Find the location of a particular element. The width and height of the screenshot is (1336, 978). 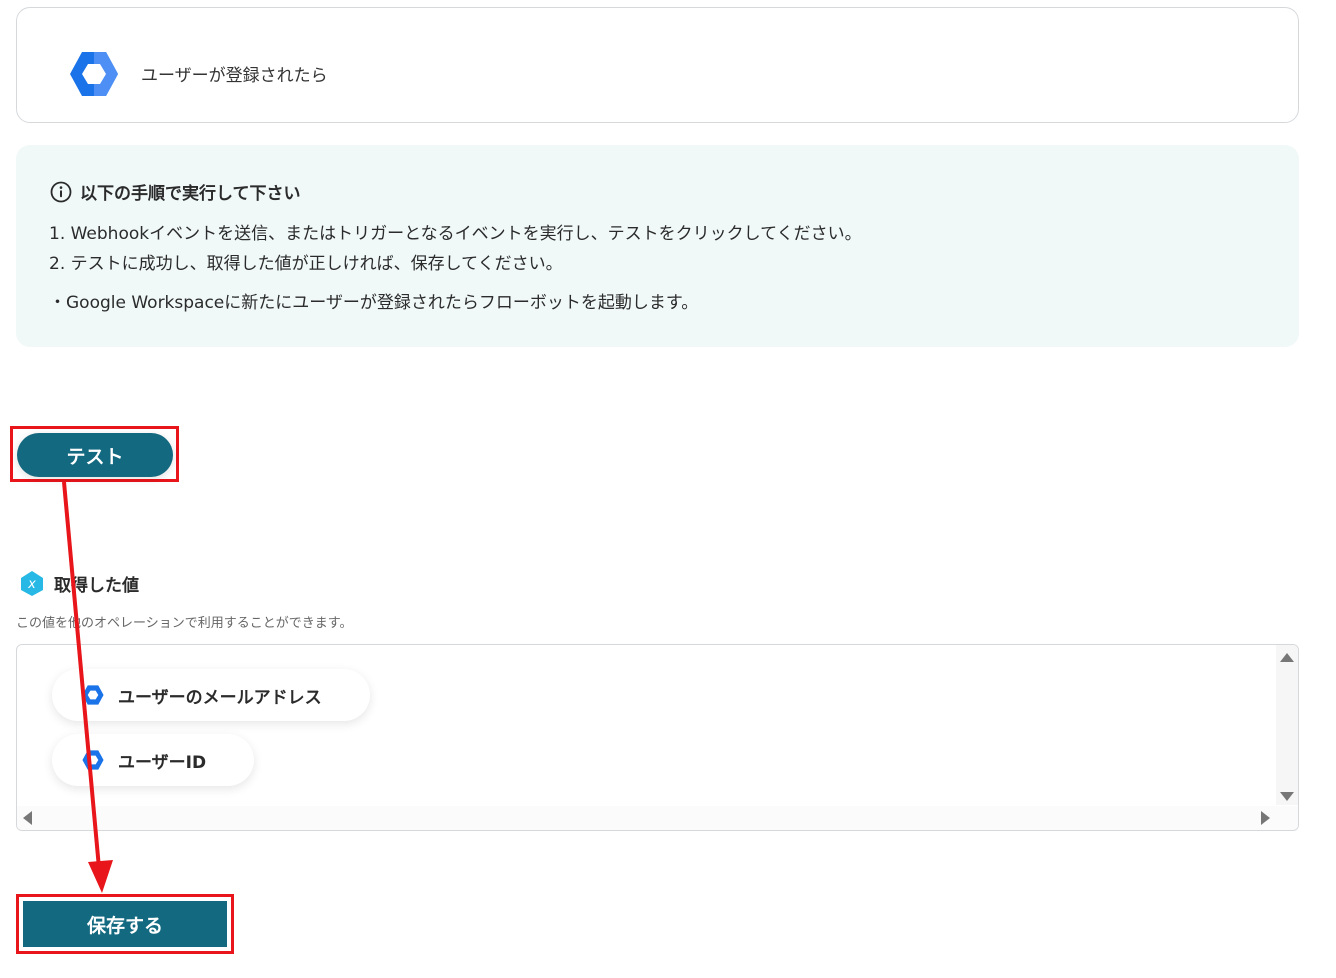

value-chip-user-id: ユーザーID is located at coordinates (153, 760).